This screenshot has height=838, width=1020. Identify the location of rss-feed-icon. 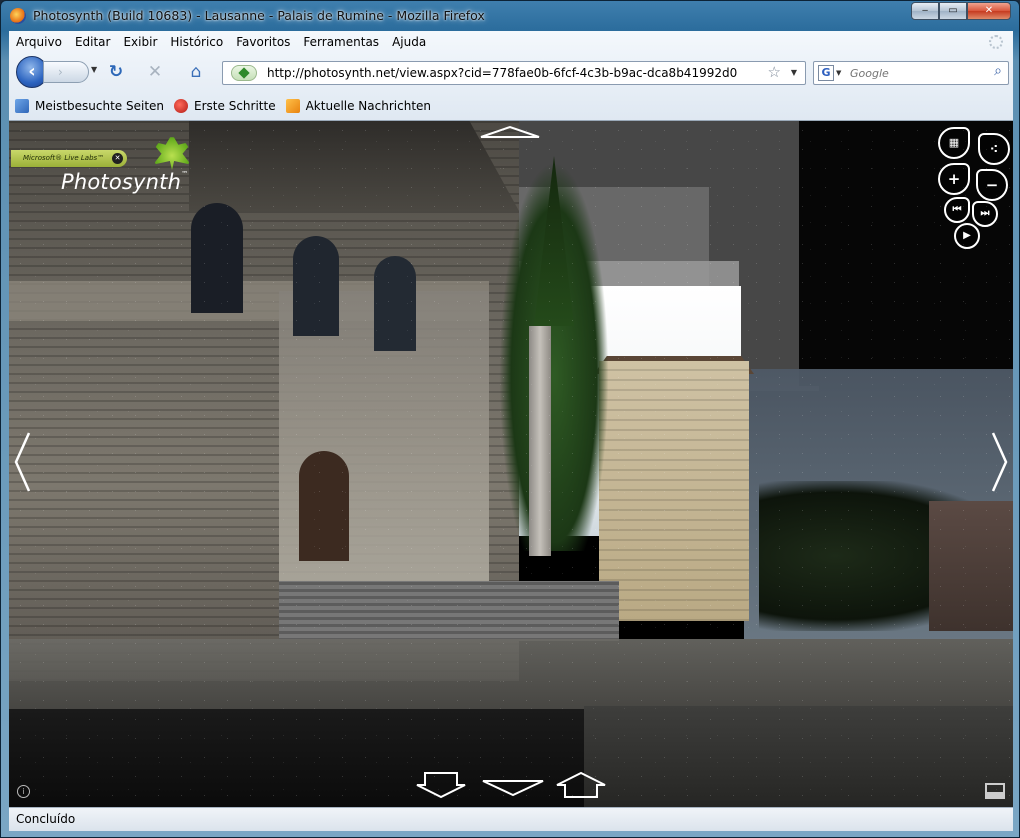
(292, 106).